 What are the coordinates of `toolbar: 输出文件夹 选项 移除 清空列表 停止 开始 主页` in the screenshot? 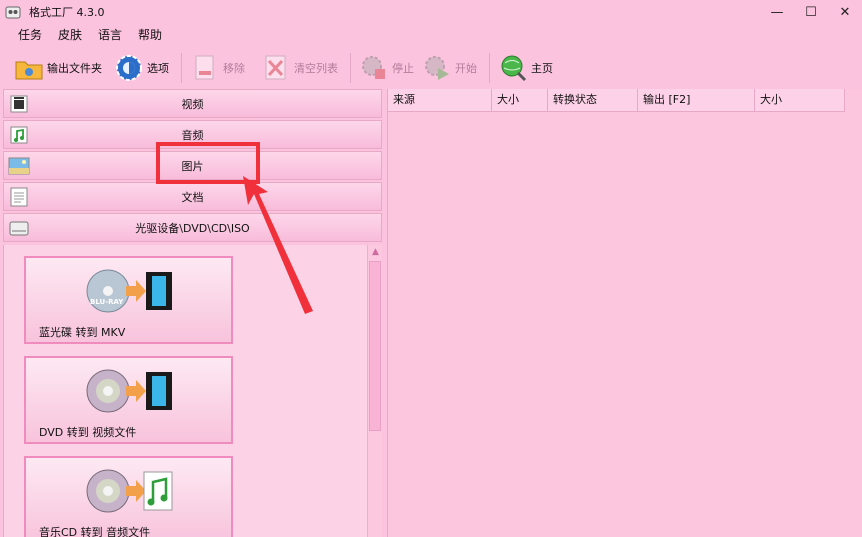 It's located at (431, 68).